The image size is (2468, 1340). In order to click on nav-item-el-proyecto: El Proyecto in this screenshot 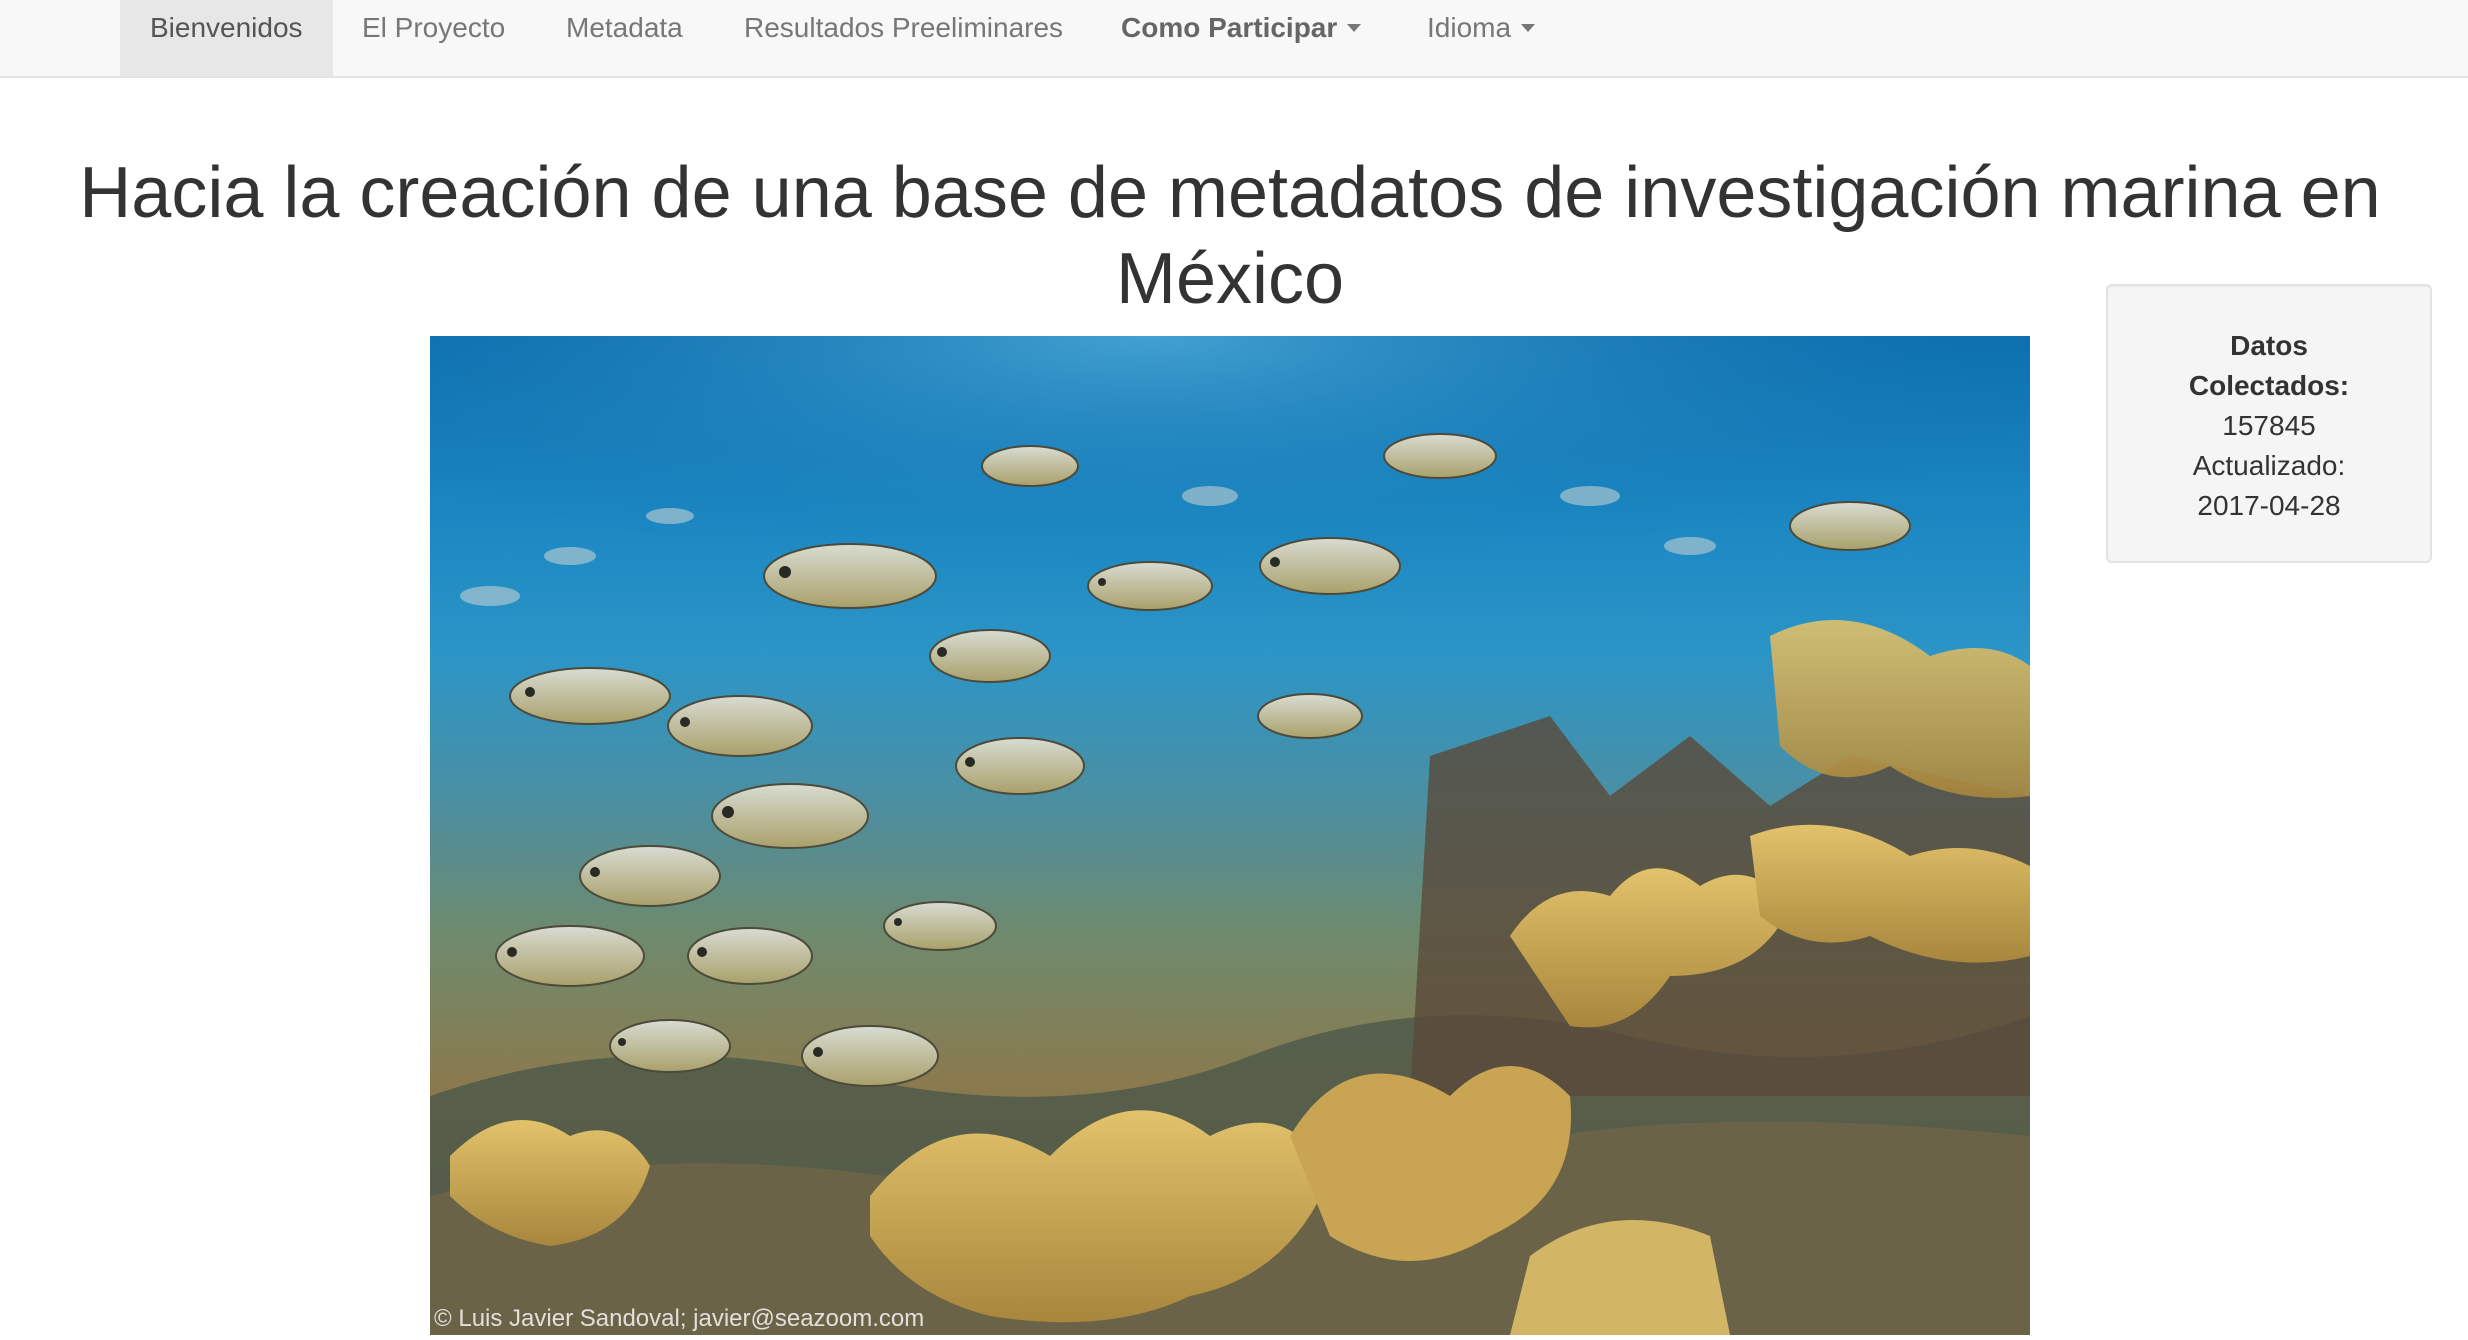, I will do `click(433, 38)`.